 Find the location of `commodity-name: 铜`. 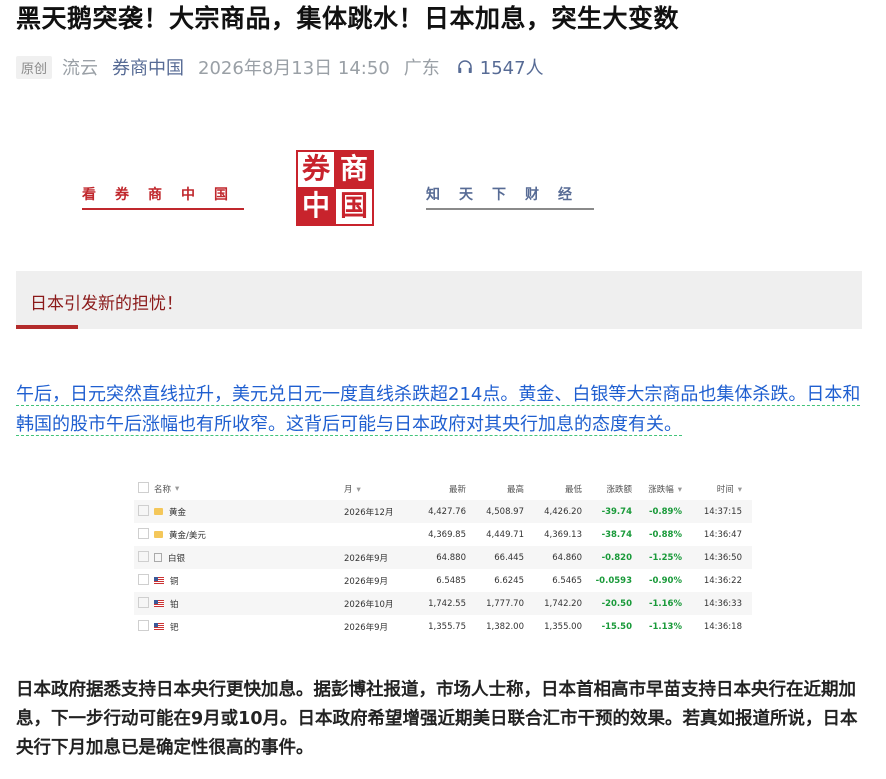

commodity-name: 铜 is located at coordinates (174, 581).